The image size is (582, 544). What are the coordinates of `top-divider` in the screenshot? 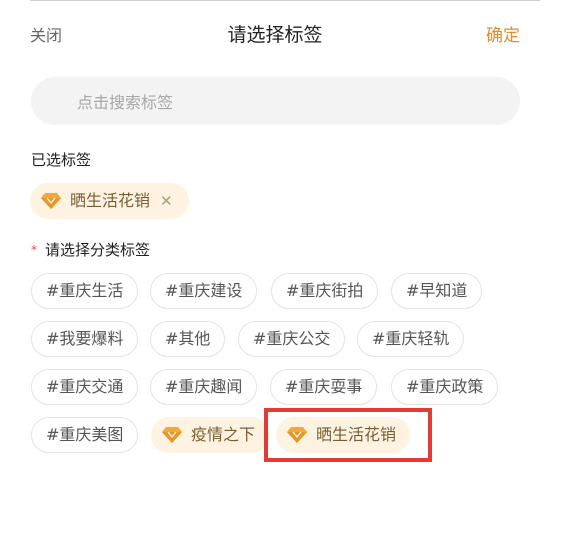 It's located at (285, 0).